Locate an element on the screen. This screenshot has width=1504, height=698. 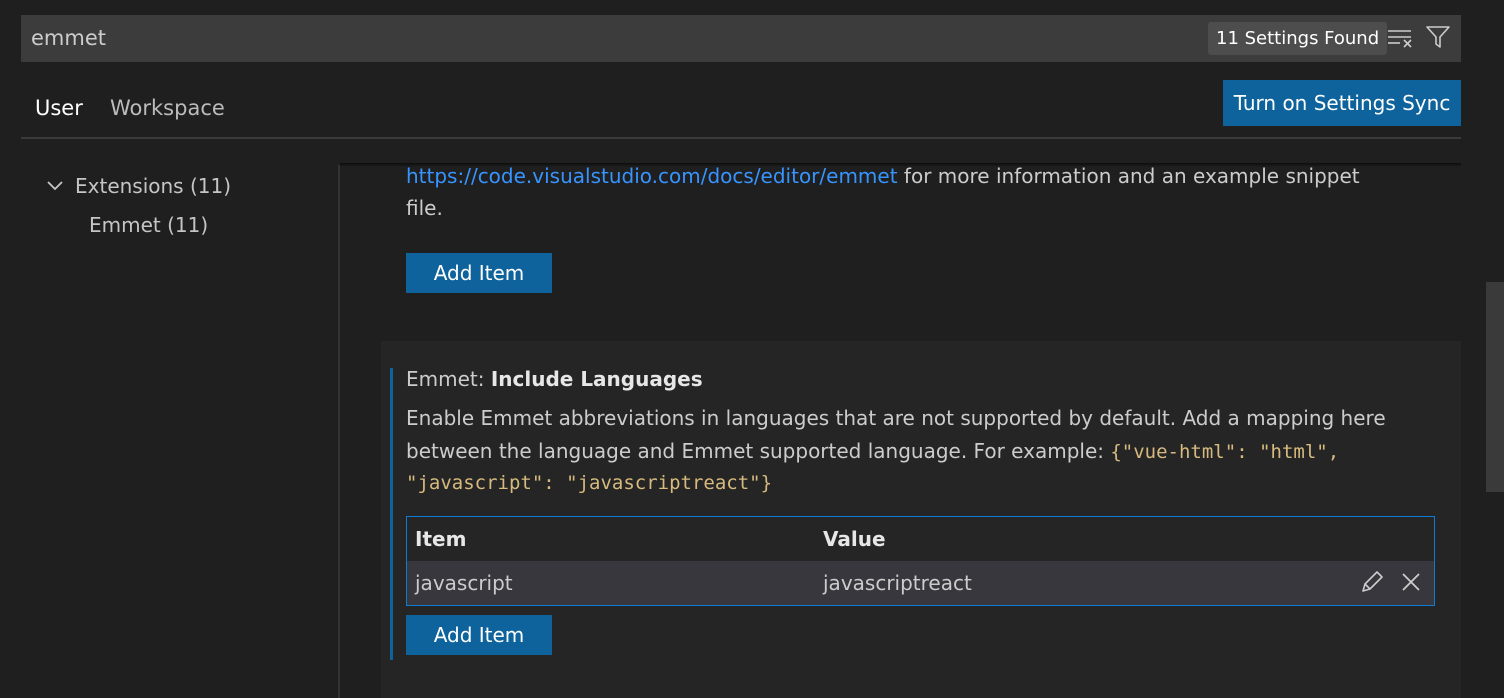
table-row: javascript javascriptreact is located at coordinates (920, 583).